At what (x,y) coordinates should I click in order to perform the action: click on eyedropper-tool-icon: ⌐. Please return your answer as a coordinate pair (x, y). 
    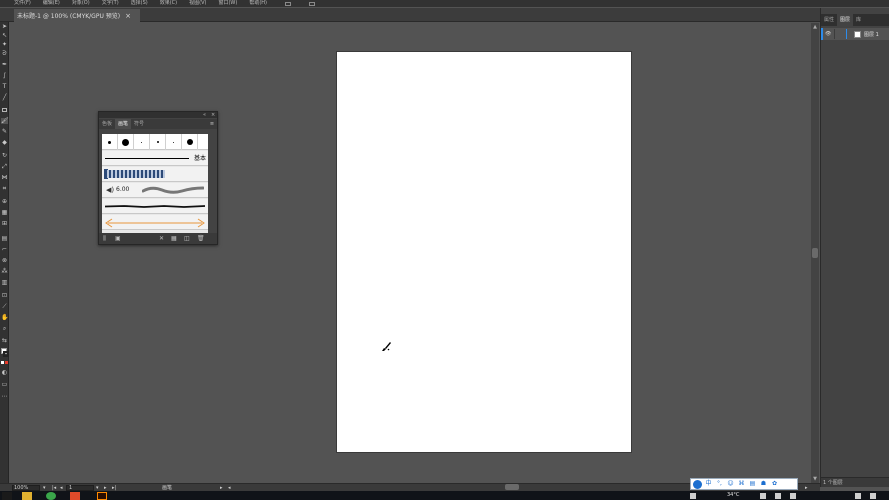
    Looking at the image, I should click on (4, 250).